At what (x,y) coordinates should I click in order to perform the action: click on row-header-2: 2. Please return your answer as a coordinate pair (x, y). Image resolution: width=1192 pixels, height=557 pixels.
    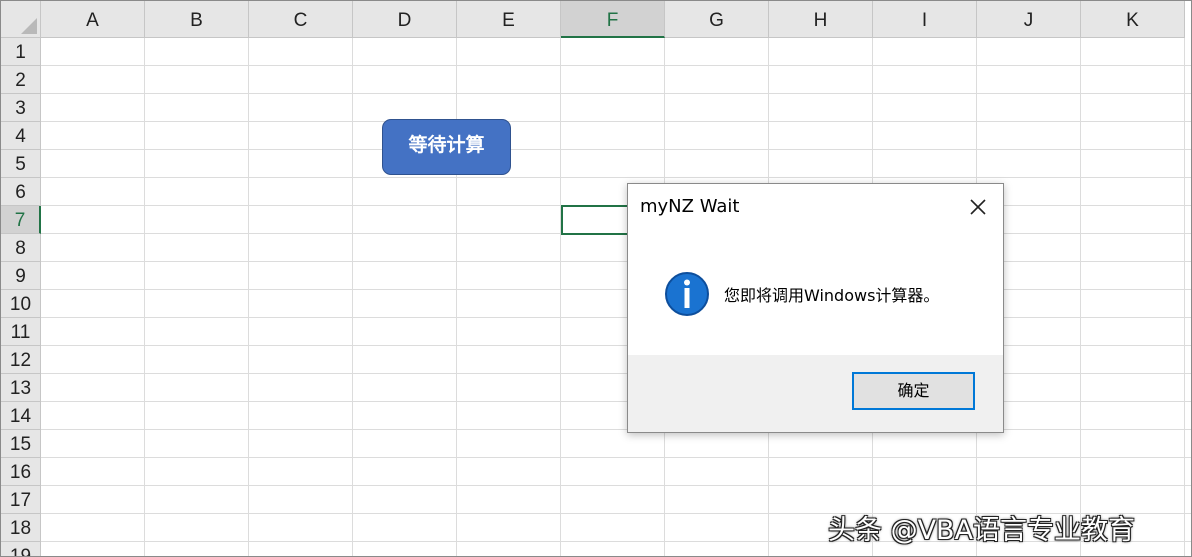
    Looking at the image, I should click on (21, 80).